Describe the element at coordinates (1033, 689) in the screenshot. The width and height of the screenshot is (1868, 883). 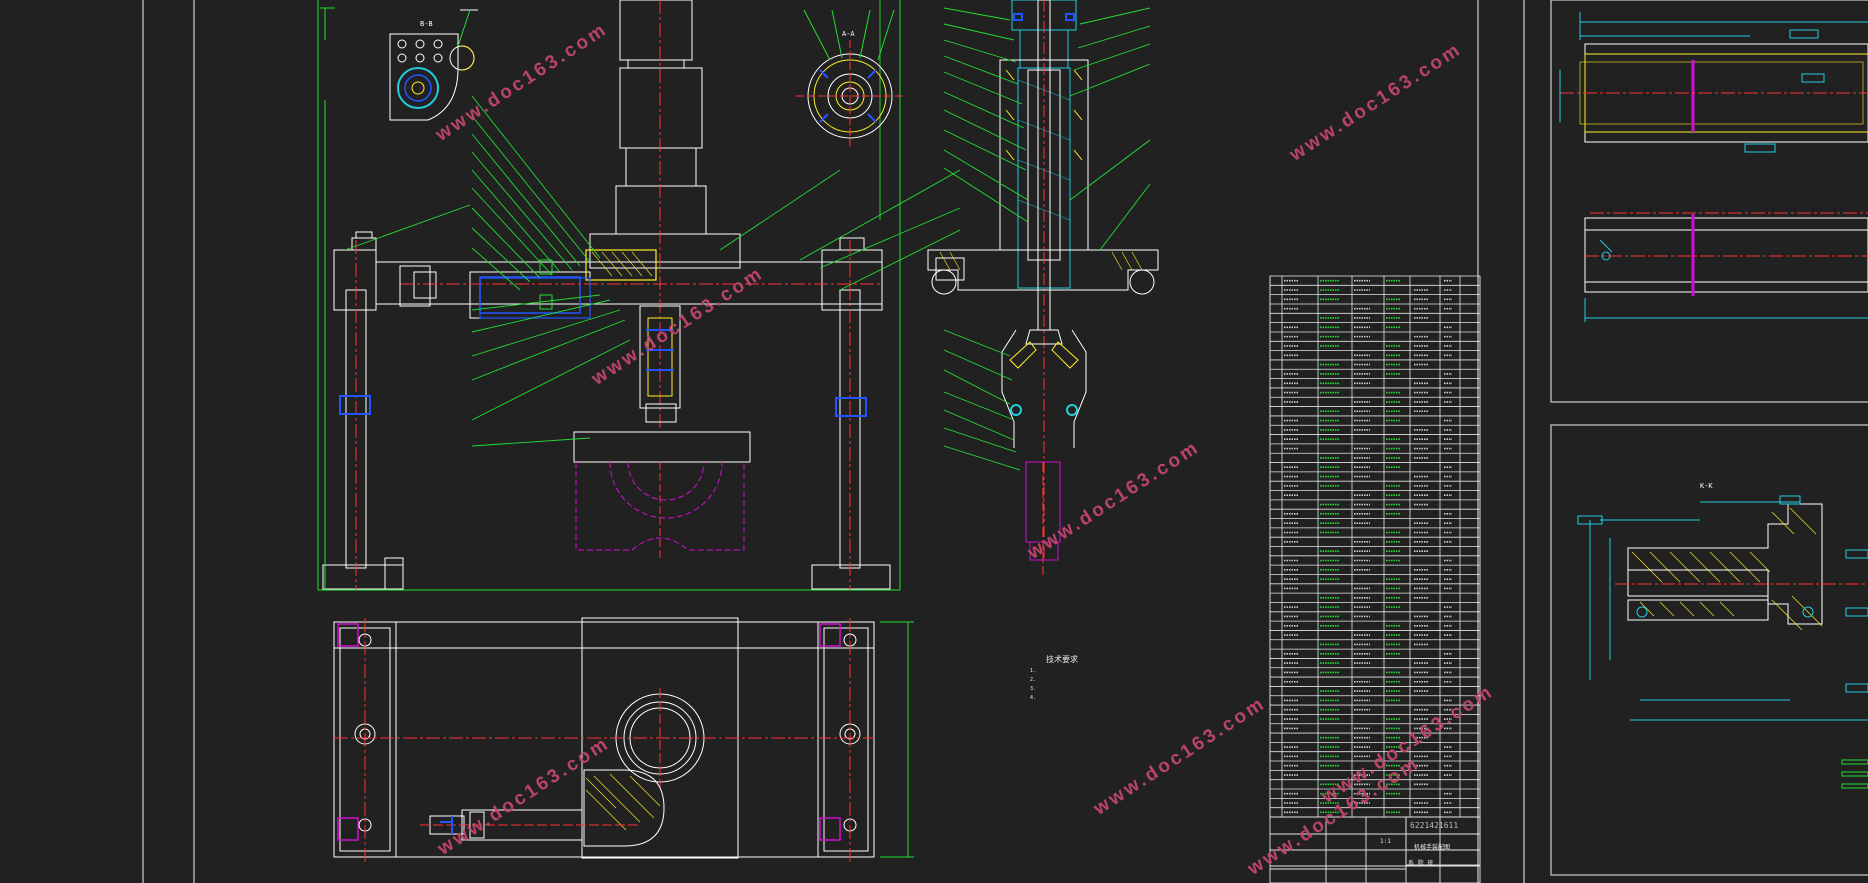
I see `technical-note-item: 3.` at that location.